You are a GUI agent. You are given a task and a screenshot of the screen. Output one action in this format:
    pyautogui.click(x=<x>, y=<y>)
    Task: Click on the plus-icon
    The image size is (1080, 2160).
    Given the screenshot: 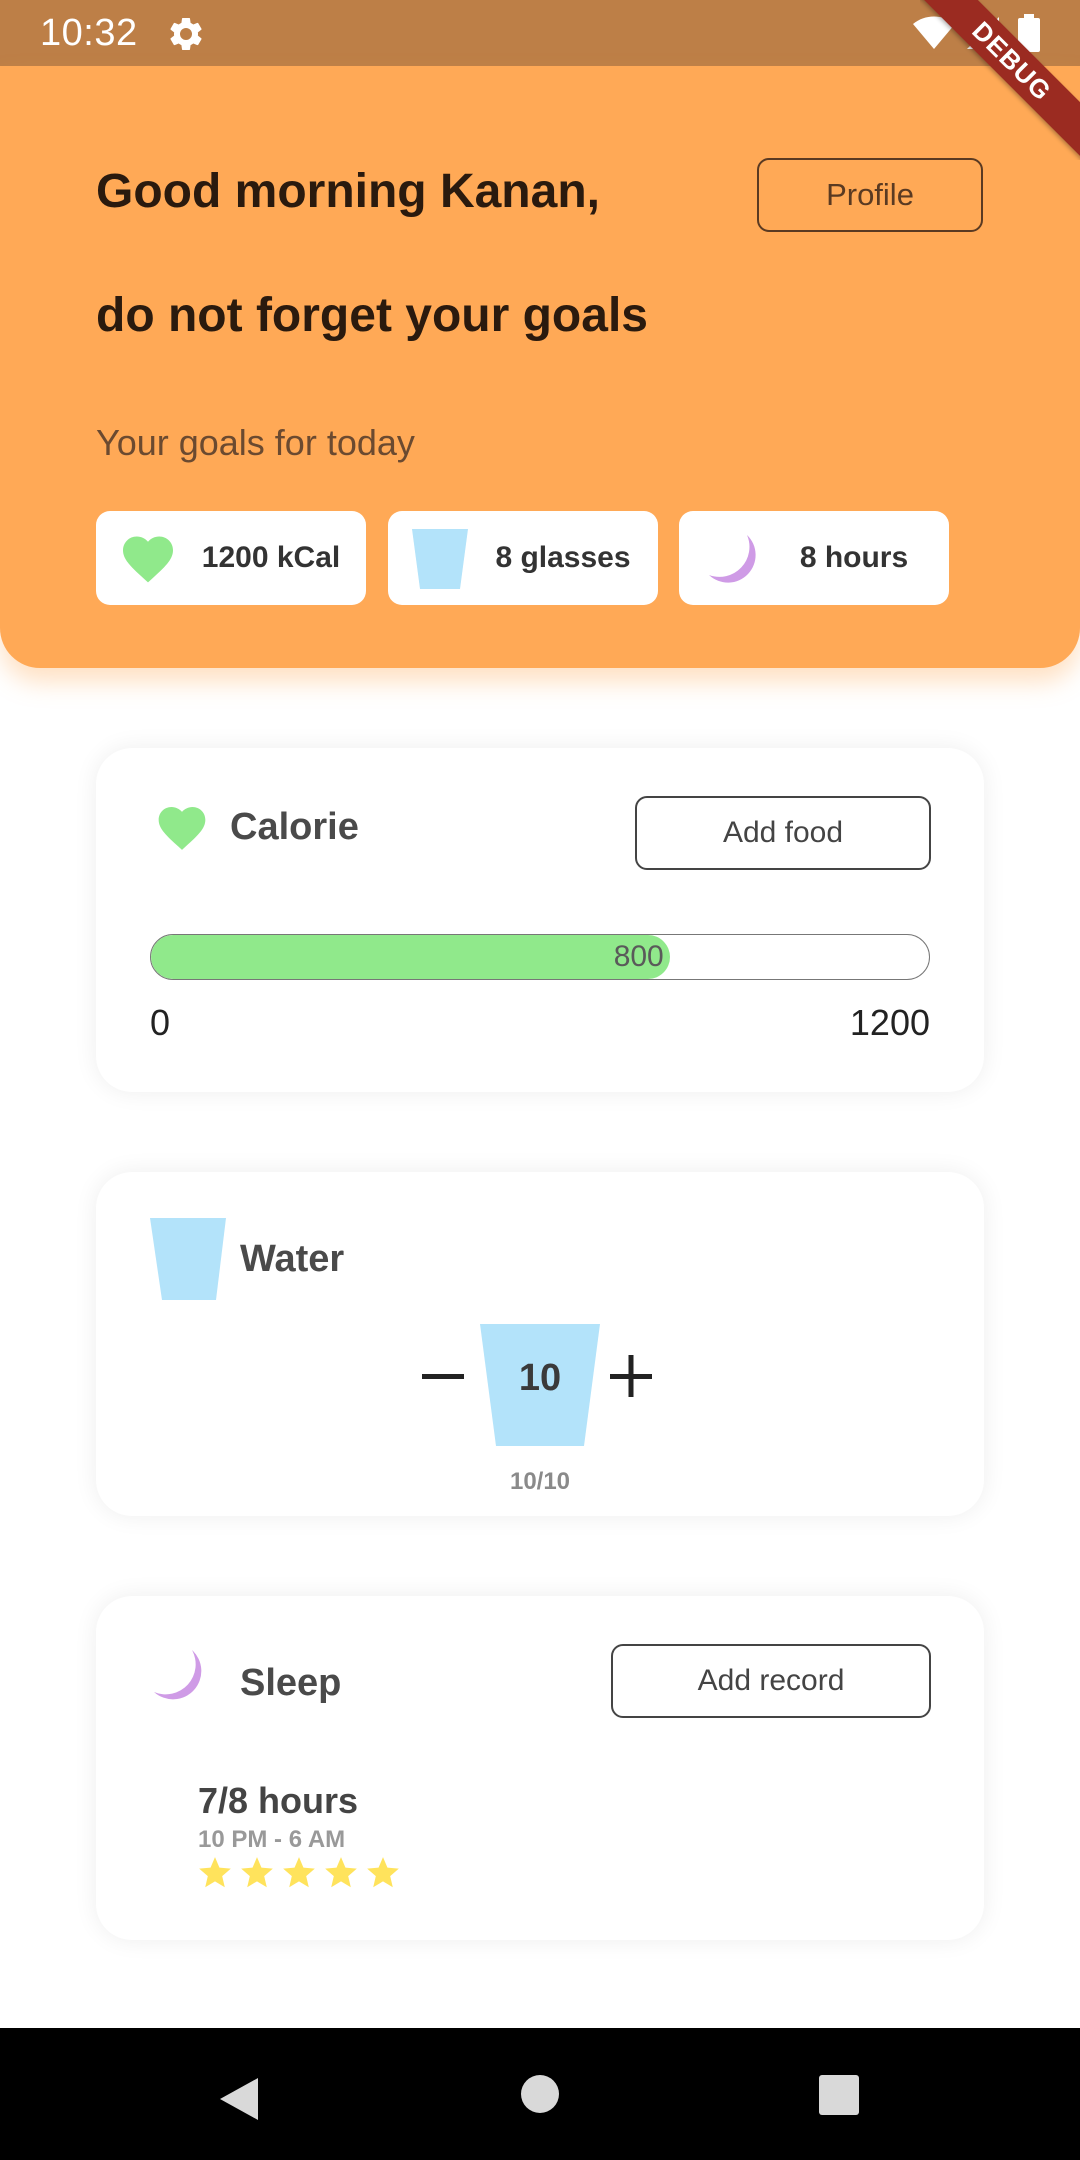 What is the action you would take?
    pyautogui.click(x=631, y=1376)
    